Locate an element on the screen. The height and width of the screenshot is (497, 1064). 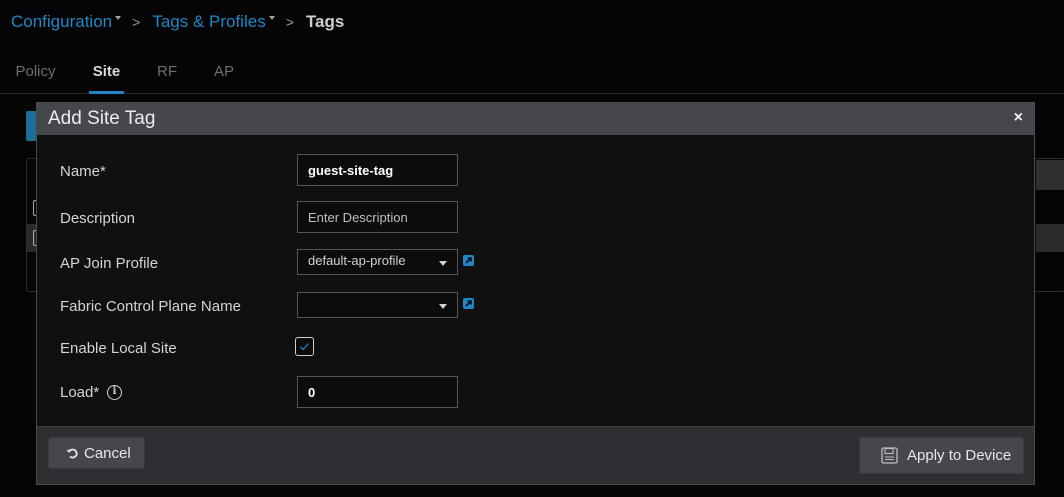
ap-join-profile-label: AP Join Profile is located at coordinates (109, 263).